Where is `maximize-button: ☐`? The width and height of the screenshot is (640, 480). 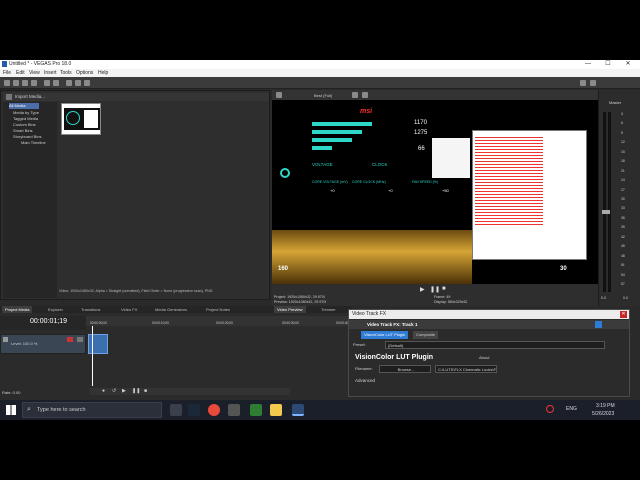 maximize-button: ☐ is located at coordinates (608, 64).